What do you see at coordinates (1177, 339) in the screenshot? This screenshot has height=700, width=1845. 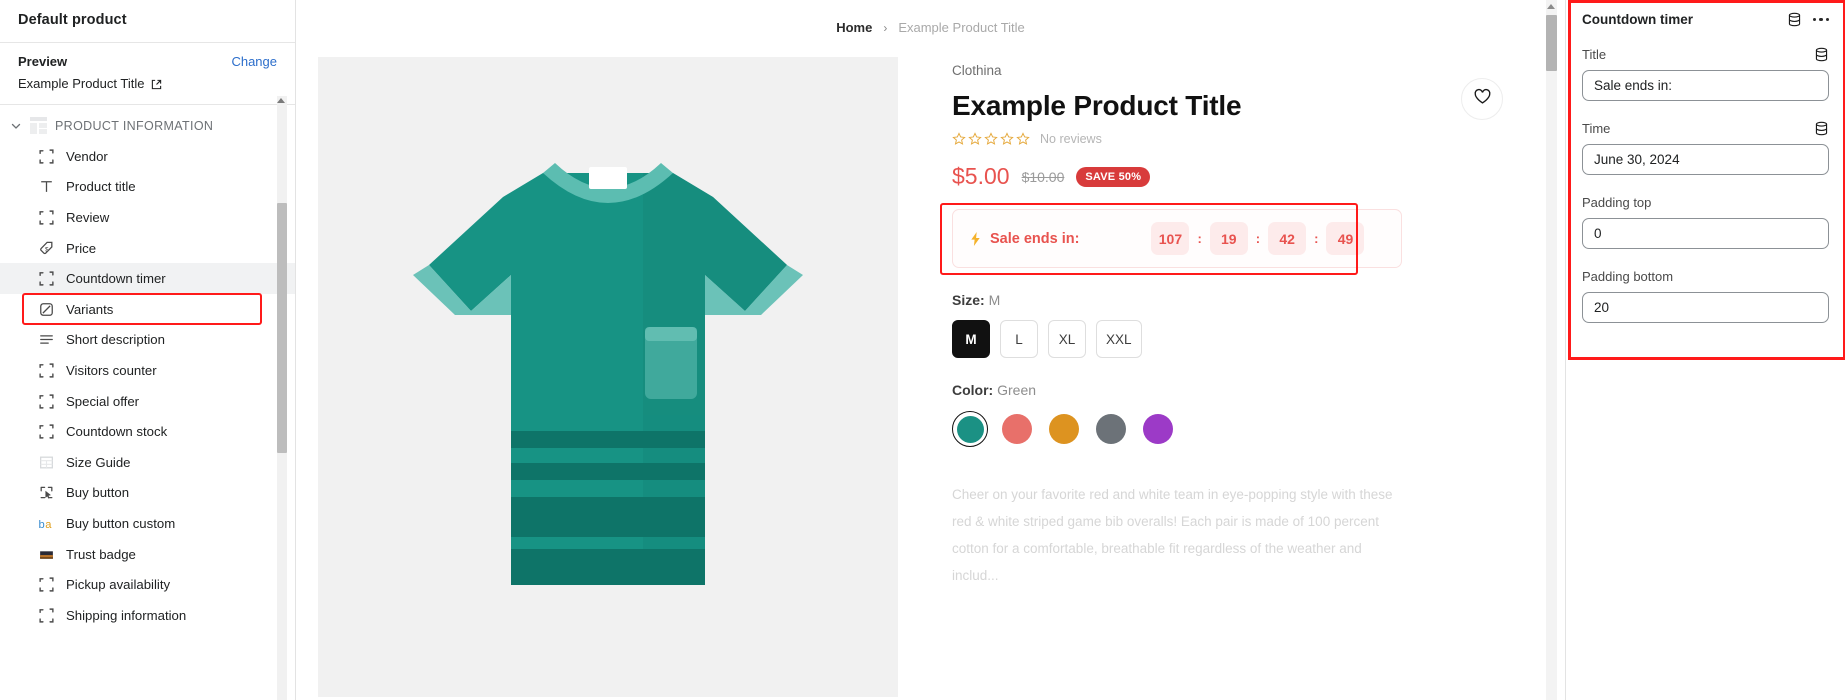 I see `size-options: M L XL XXL` at bounding box center [1177, 339].